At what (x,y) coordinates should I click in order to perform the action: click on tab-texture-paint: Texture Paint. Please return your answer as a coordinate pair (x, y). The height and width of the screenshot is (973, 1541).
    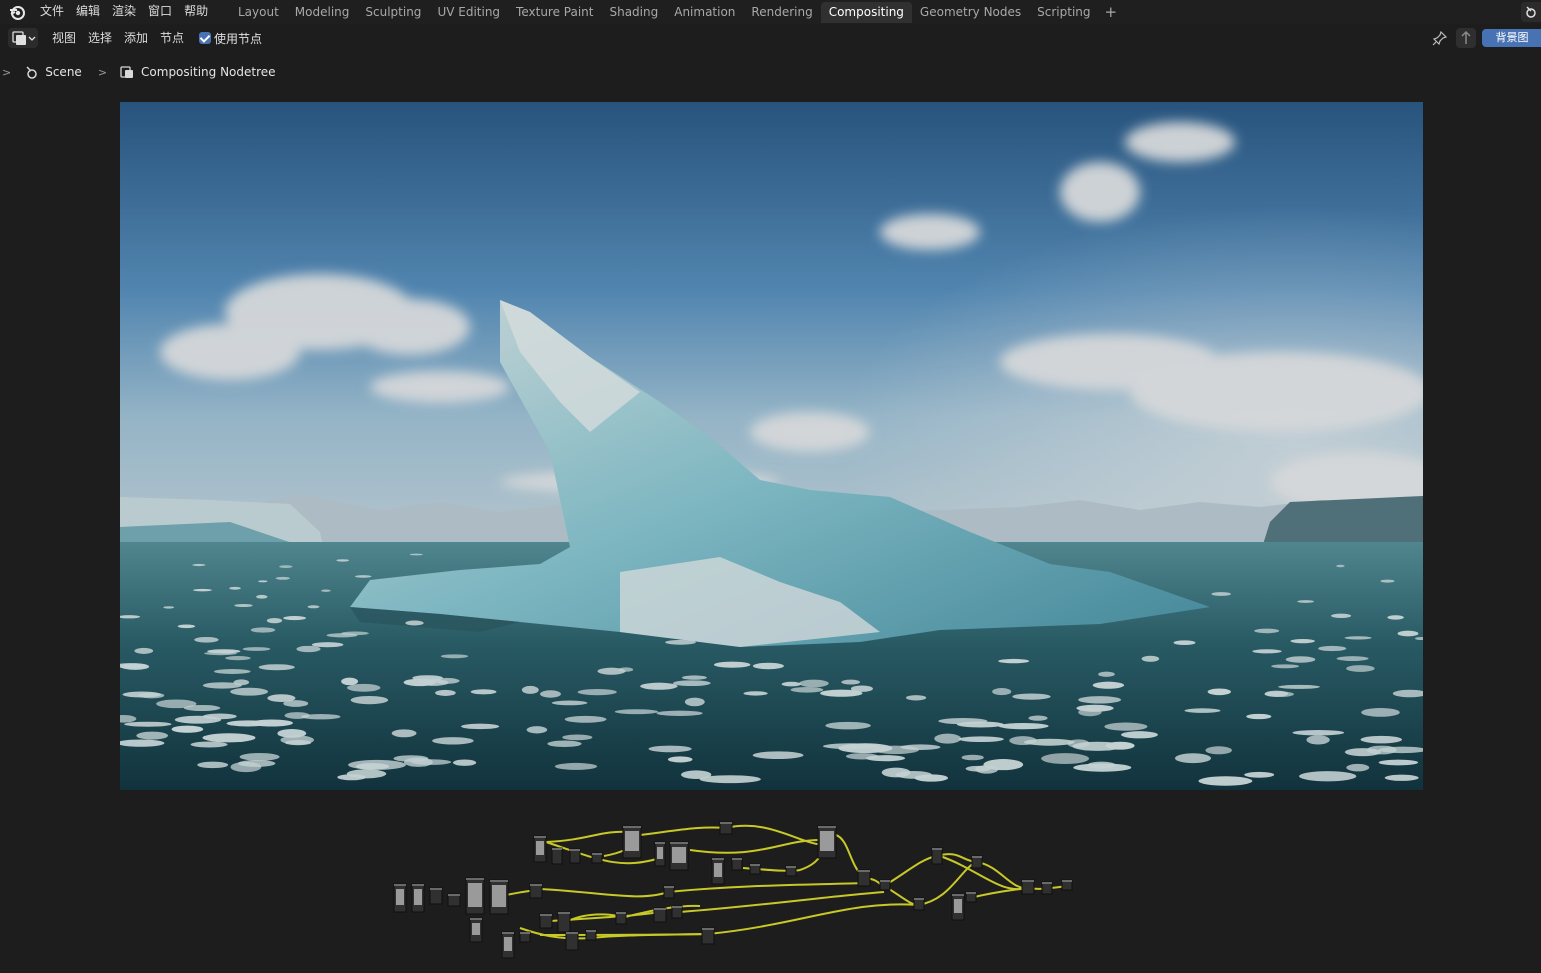
    Looking at the image, I should click on (554, 12).